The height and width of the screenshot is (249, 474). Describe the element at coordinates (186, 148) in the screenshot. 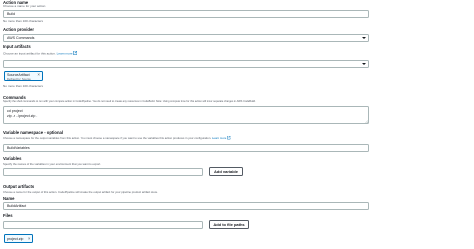

I see `variable-namespace-input: BuildVariables` at that location.